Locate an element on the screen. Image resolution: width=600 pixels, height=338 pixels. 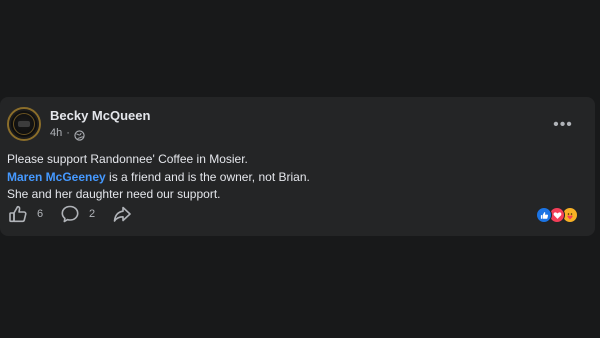
author-name: Becky McQueen is located at coordinates (100, 115).